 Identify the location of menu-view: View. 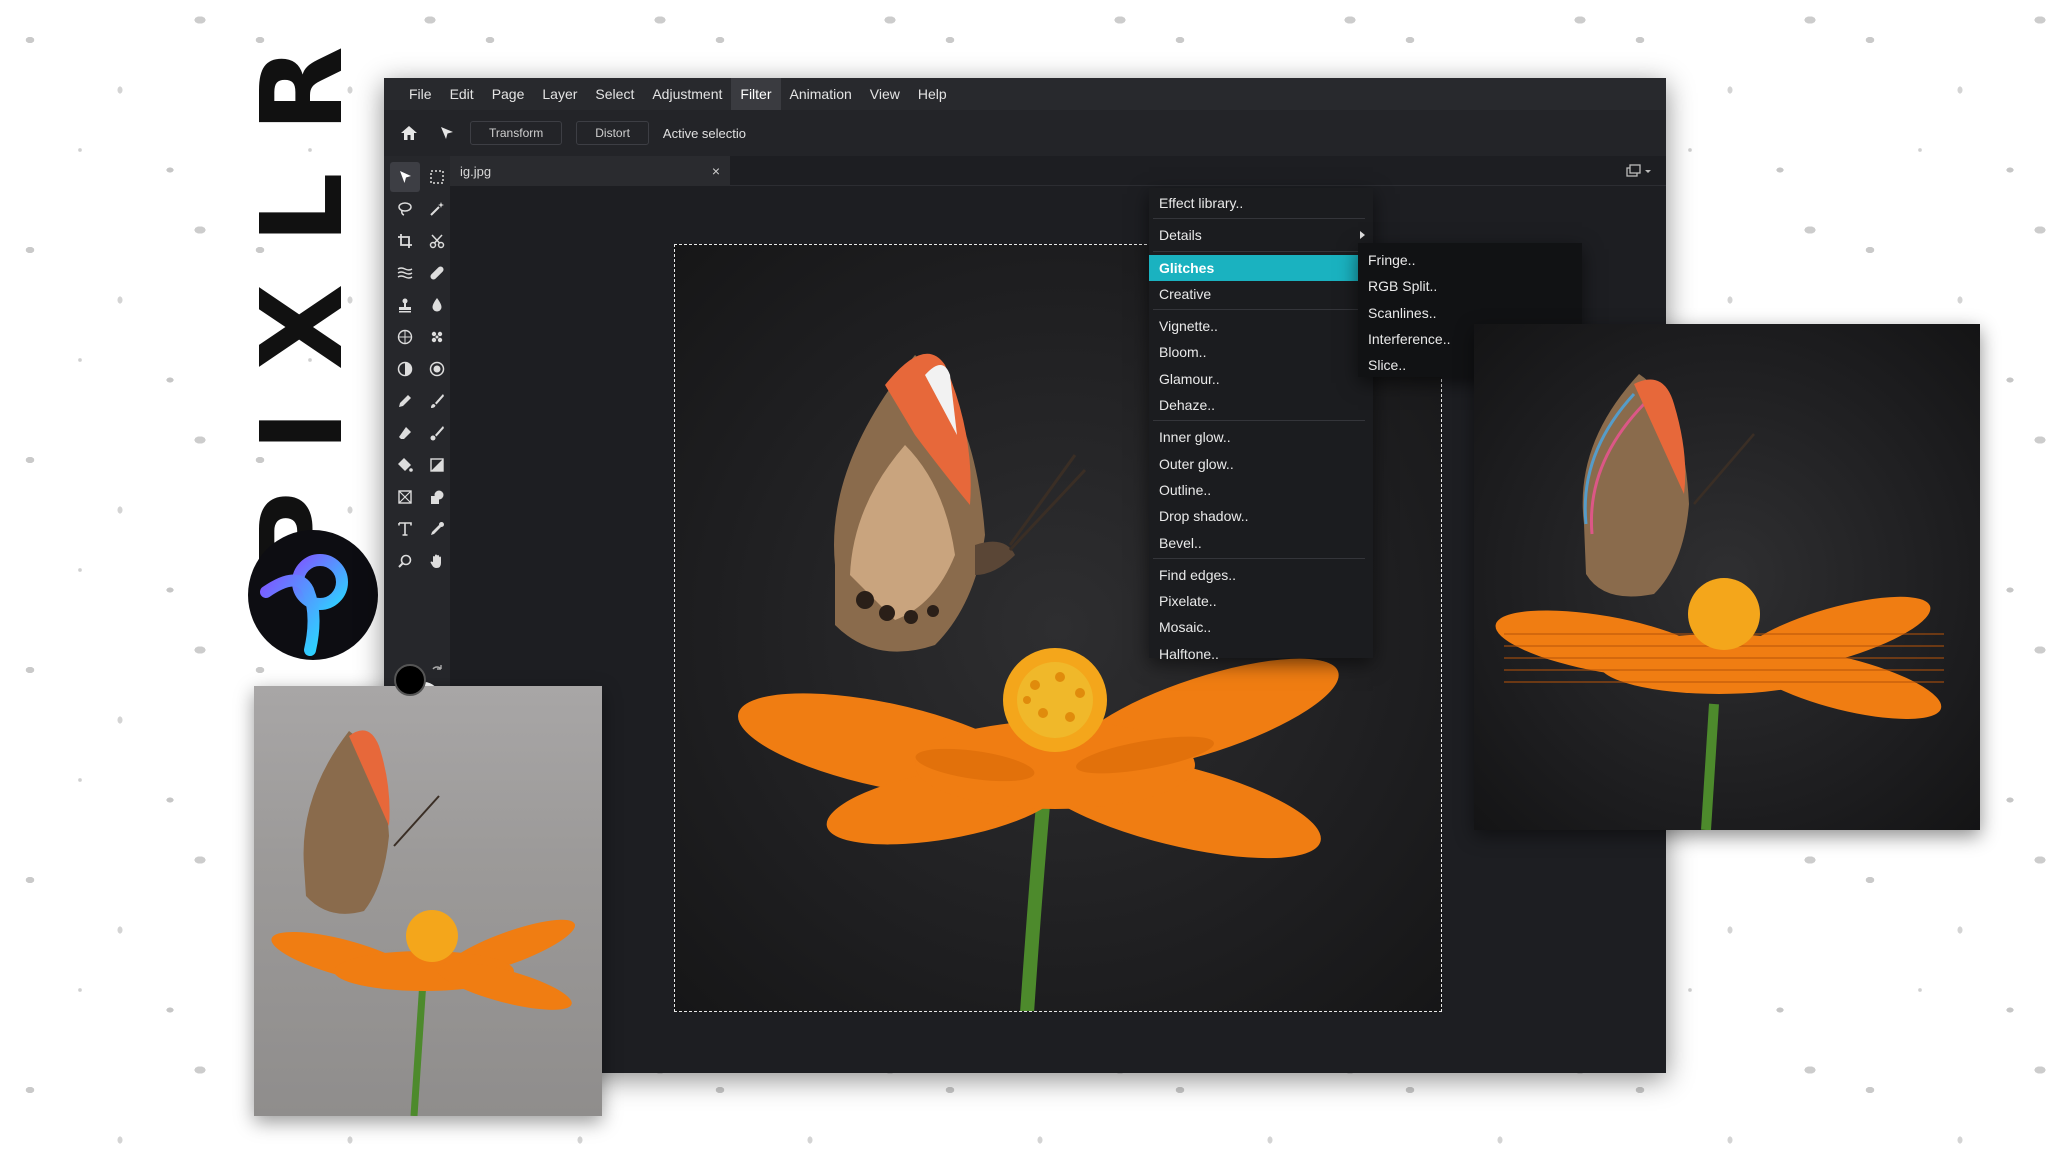
(885, 94).